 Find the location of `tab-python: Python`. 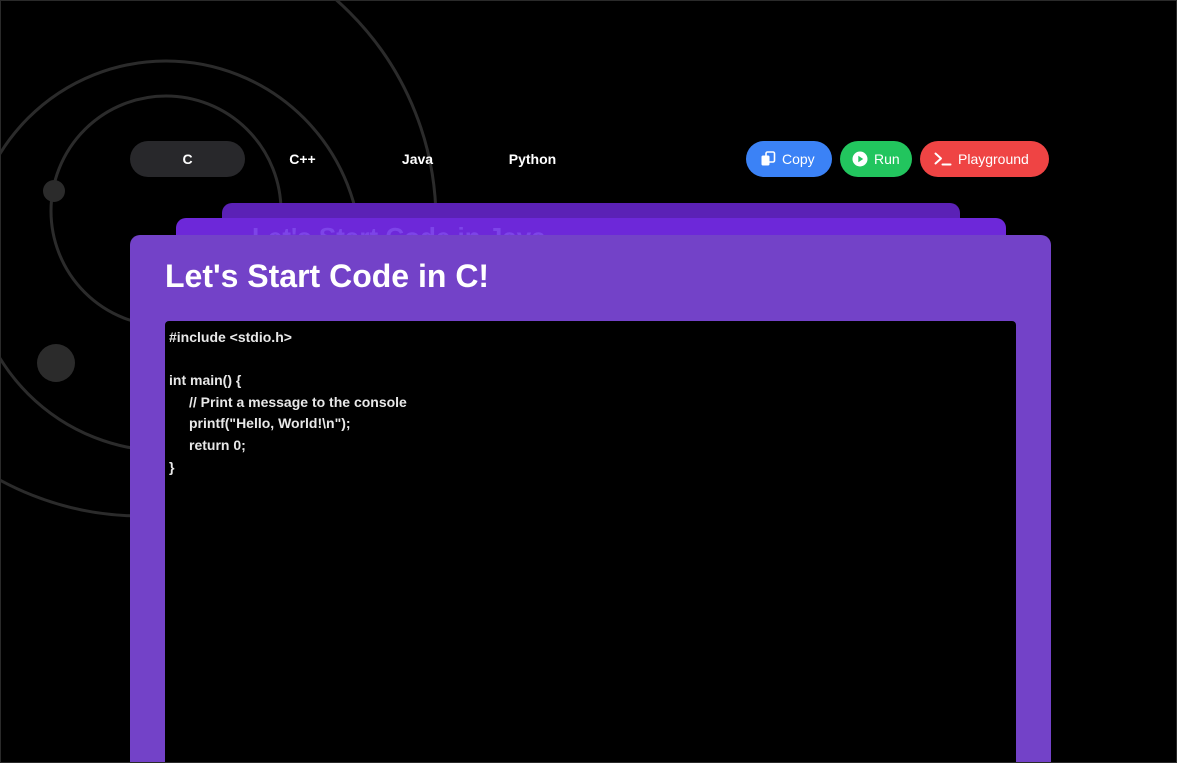

tab-python: Python is located at coordinates (532, 159).